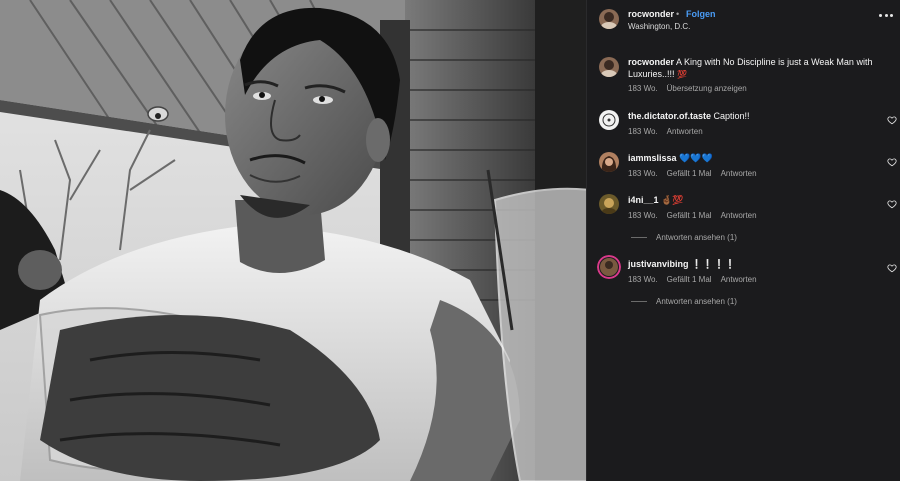  What do you see at coordinates (713, 264) in the screenshot?
I see `comment-body: ❕❕❕❕` at bounding box center [713, 264].